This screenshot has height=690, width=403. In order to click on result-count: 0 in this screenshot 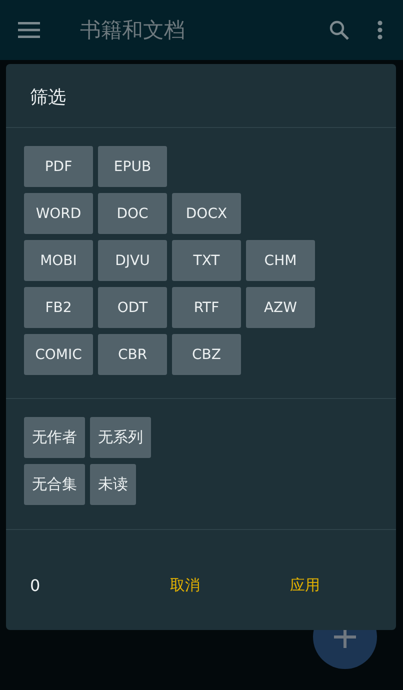, I will do `click(36, 585)`.